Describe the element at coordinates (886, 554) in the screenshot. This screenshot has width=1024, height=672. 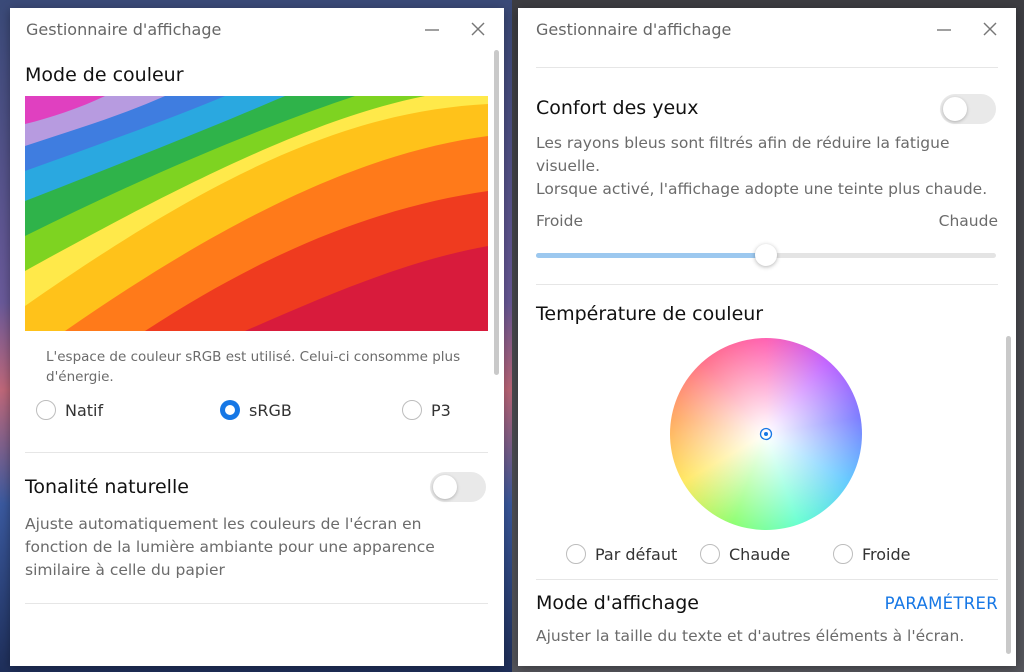
I see `radio-label: Froide` at that location.